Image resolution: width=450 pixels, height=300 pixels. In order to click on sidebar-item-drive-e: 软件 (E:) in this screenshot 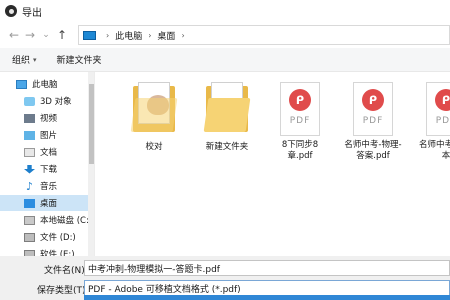, I will do `click(47, 251)`.